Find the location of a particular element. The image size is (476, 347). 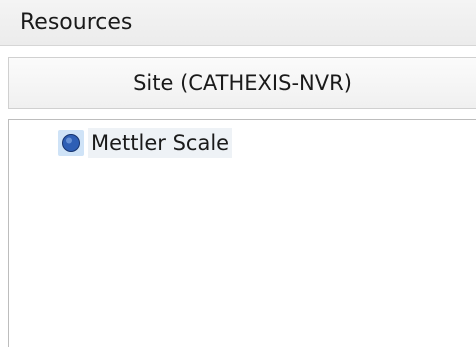

device-icon is located at coordinates (71, 143).